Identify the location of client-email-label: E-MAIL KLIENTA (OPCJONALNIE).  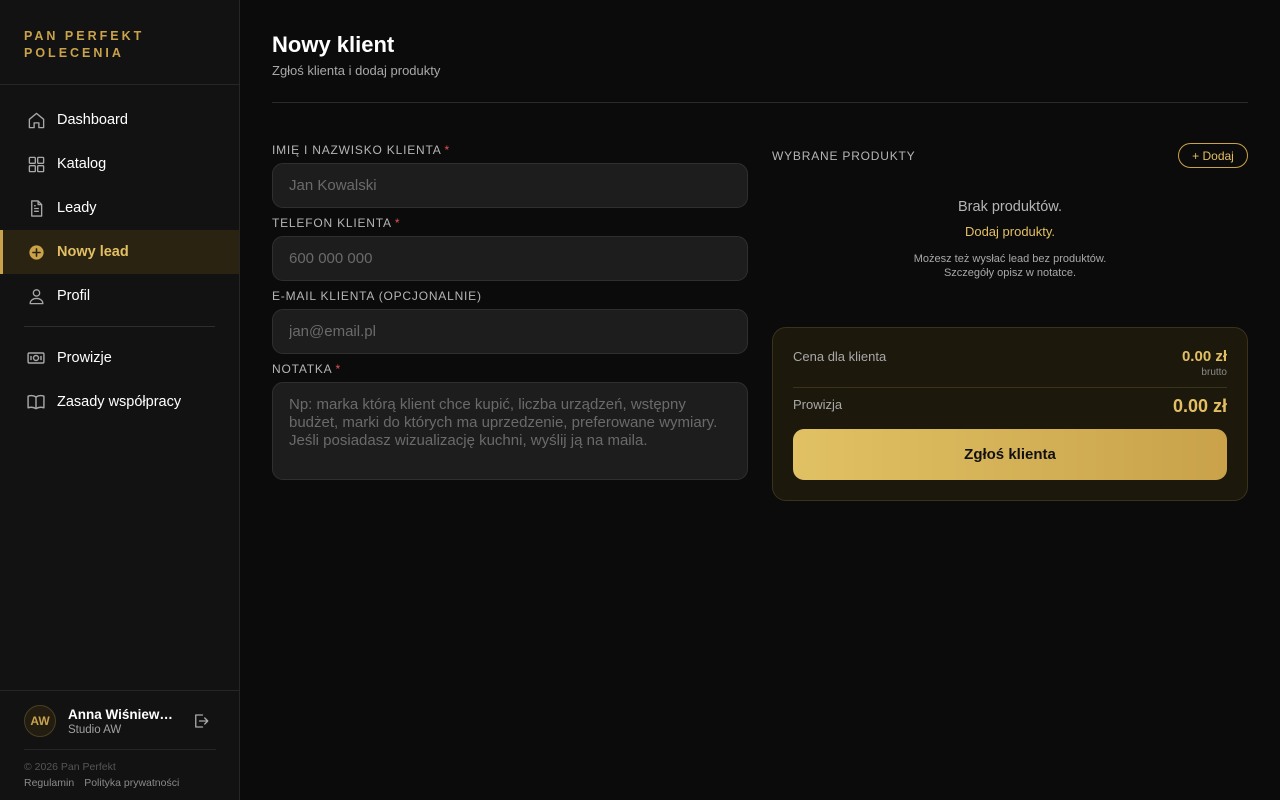
(377, 296).